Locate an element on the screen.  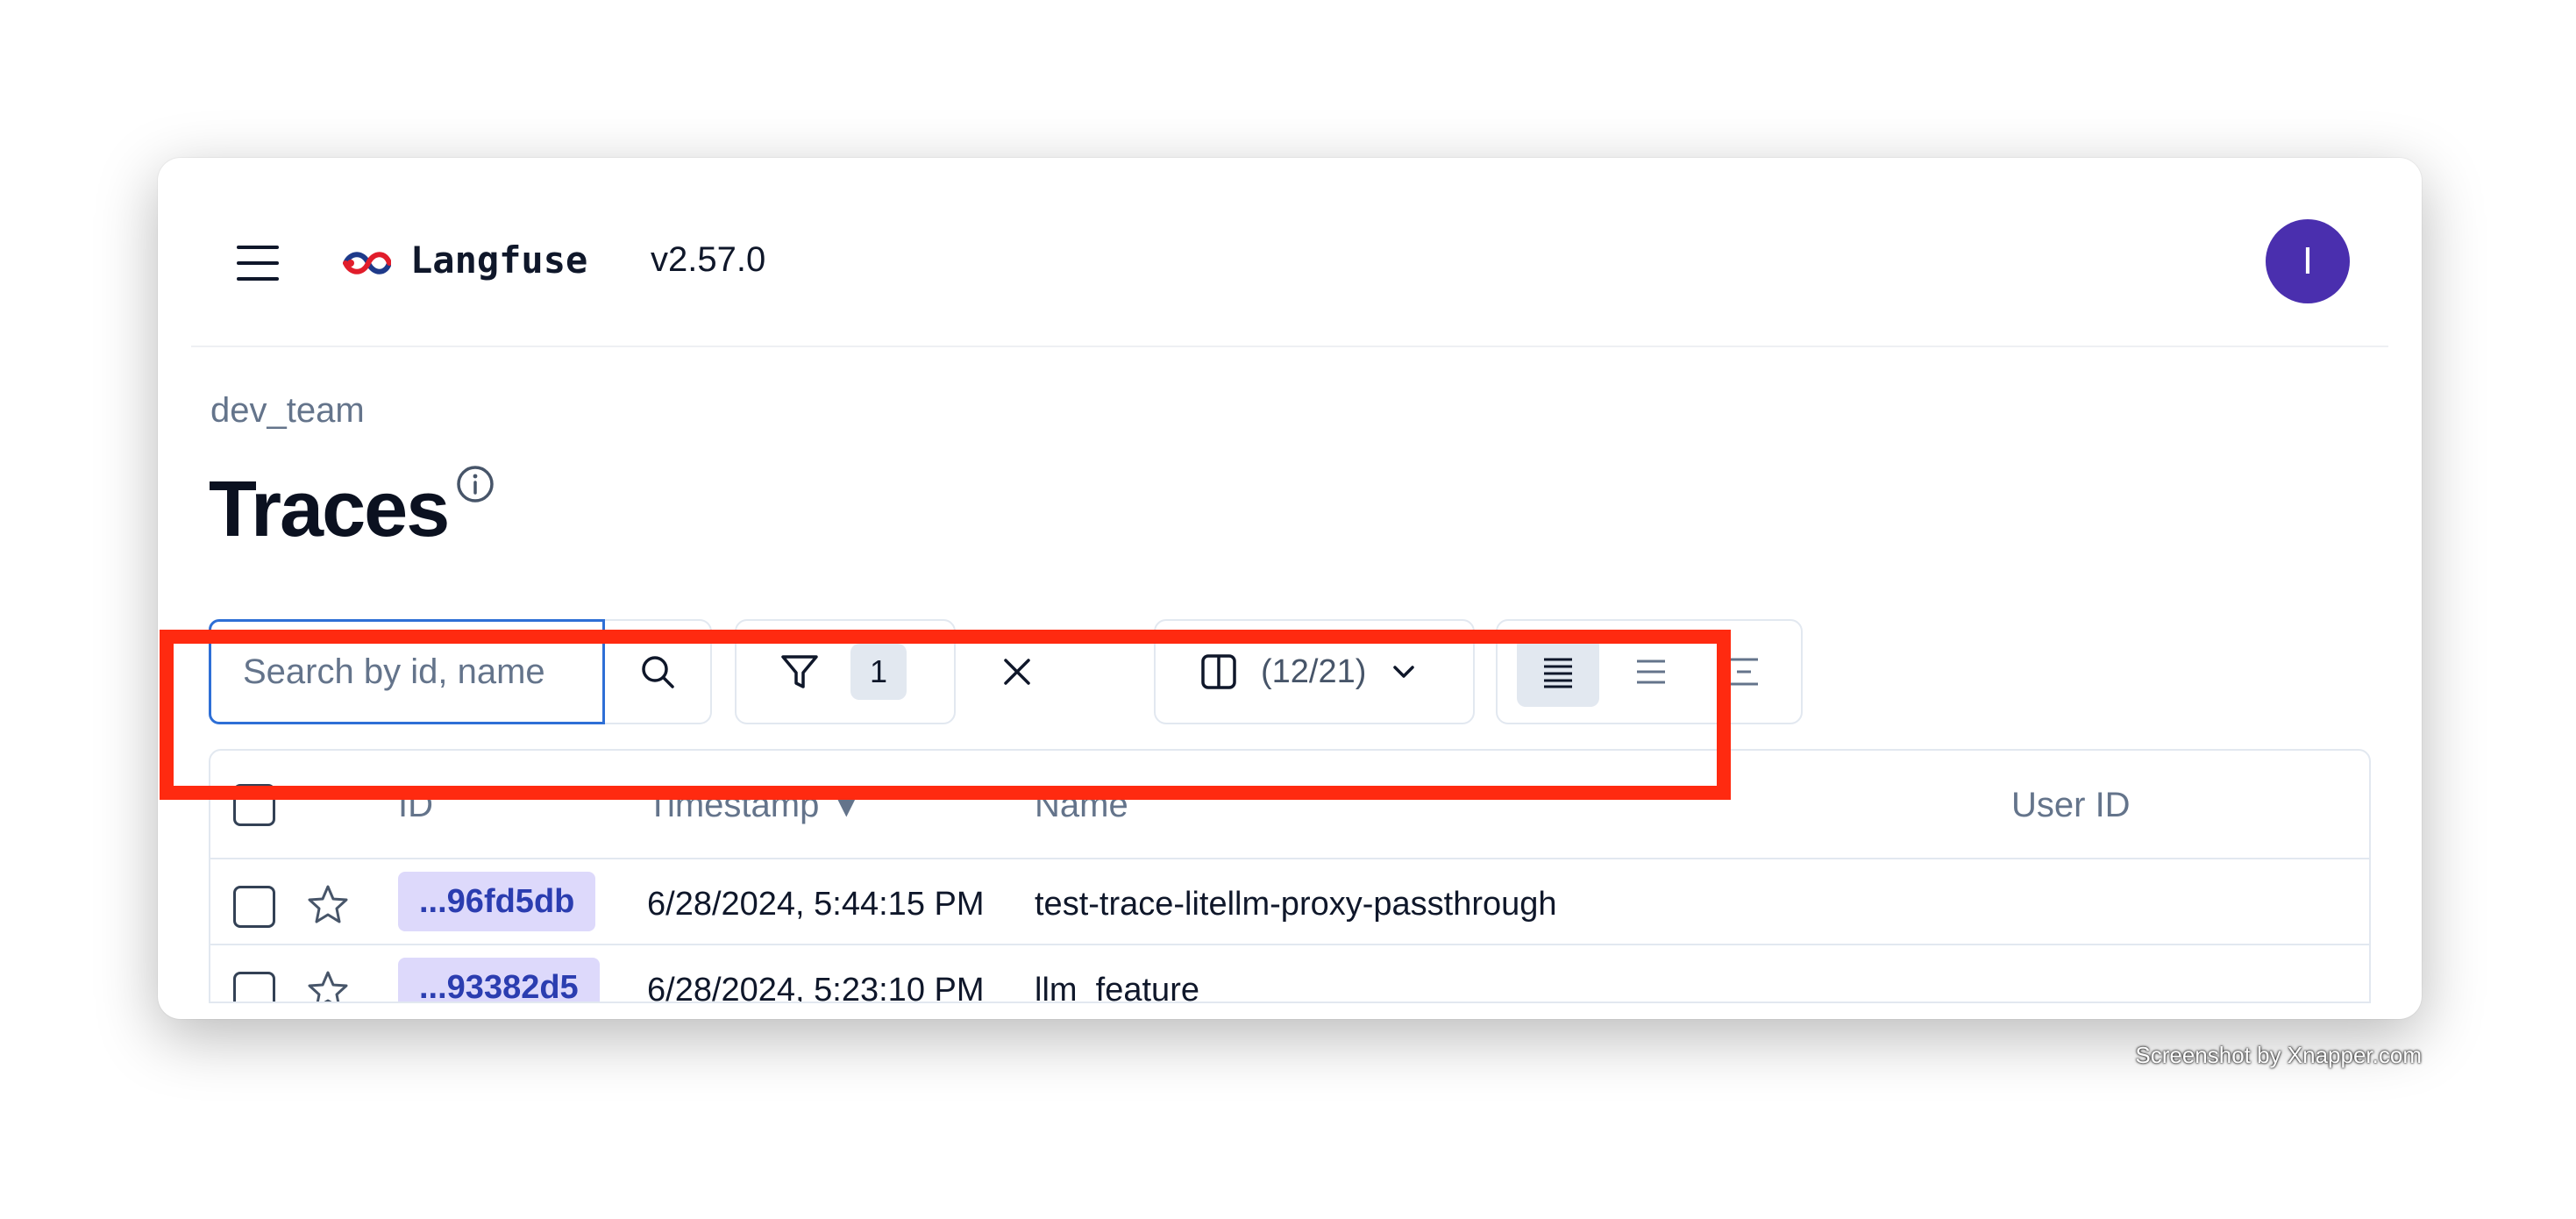
columns-visibility-button: (12/21) is located at coordinates (1314, 672).